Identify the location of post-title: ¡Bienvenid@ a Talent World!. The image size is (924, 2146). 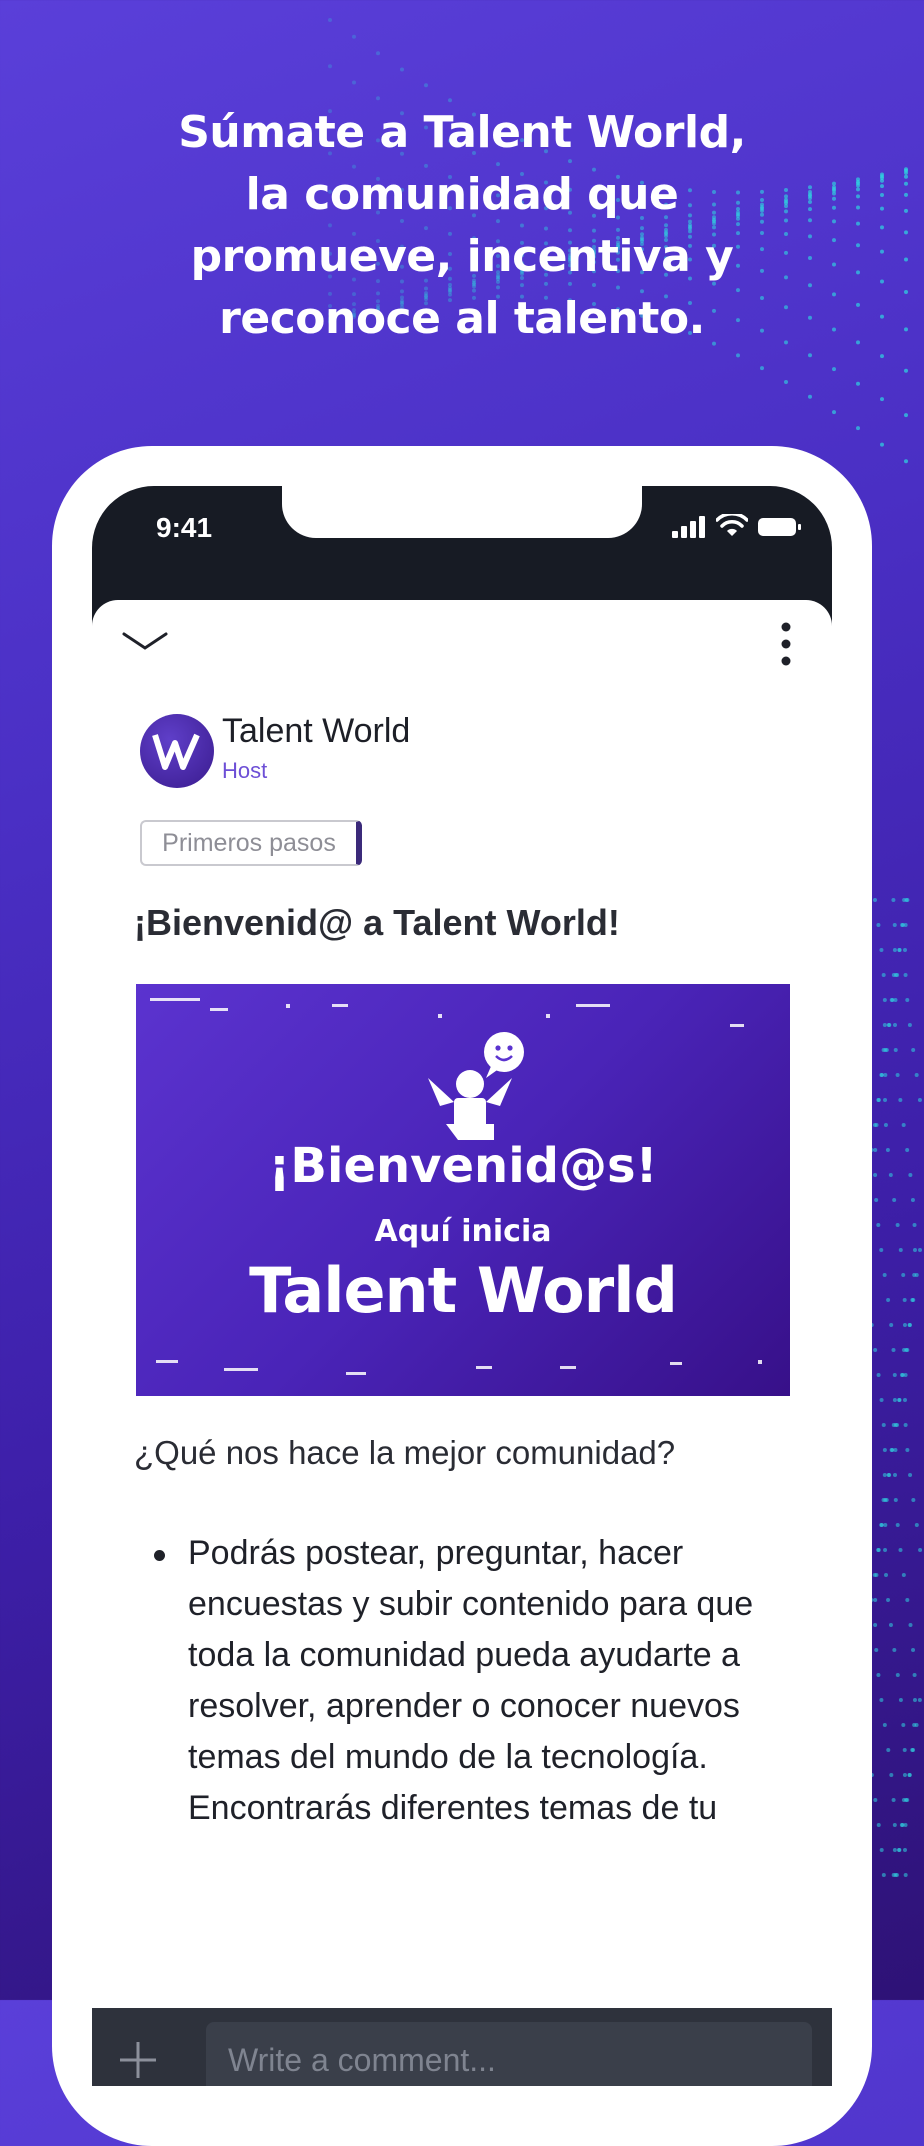
(377, 922).